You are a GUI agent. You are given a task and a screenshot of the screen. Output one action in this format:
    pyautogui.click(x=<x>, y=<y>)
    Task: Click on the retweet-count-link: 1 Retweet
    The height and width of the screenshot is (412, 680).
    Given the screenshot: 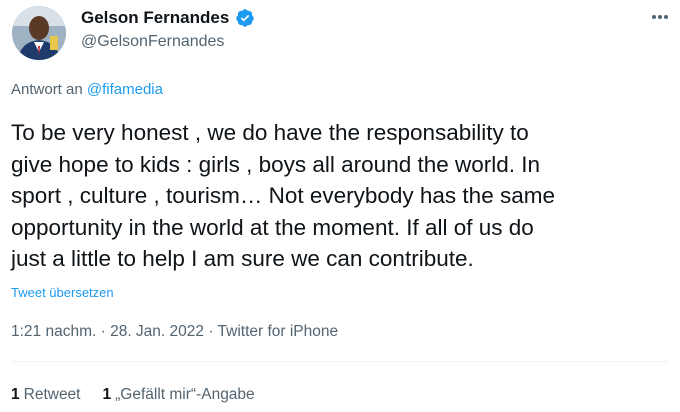 What is the action you would take?
    pyautogui.click(x=46, y=395)
    